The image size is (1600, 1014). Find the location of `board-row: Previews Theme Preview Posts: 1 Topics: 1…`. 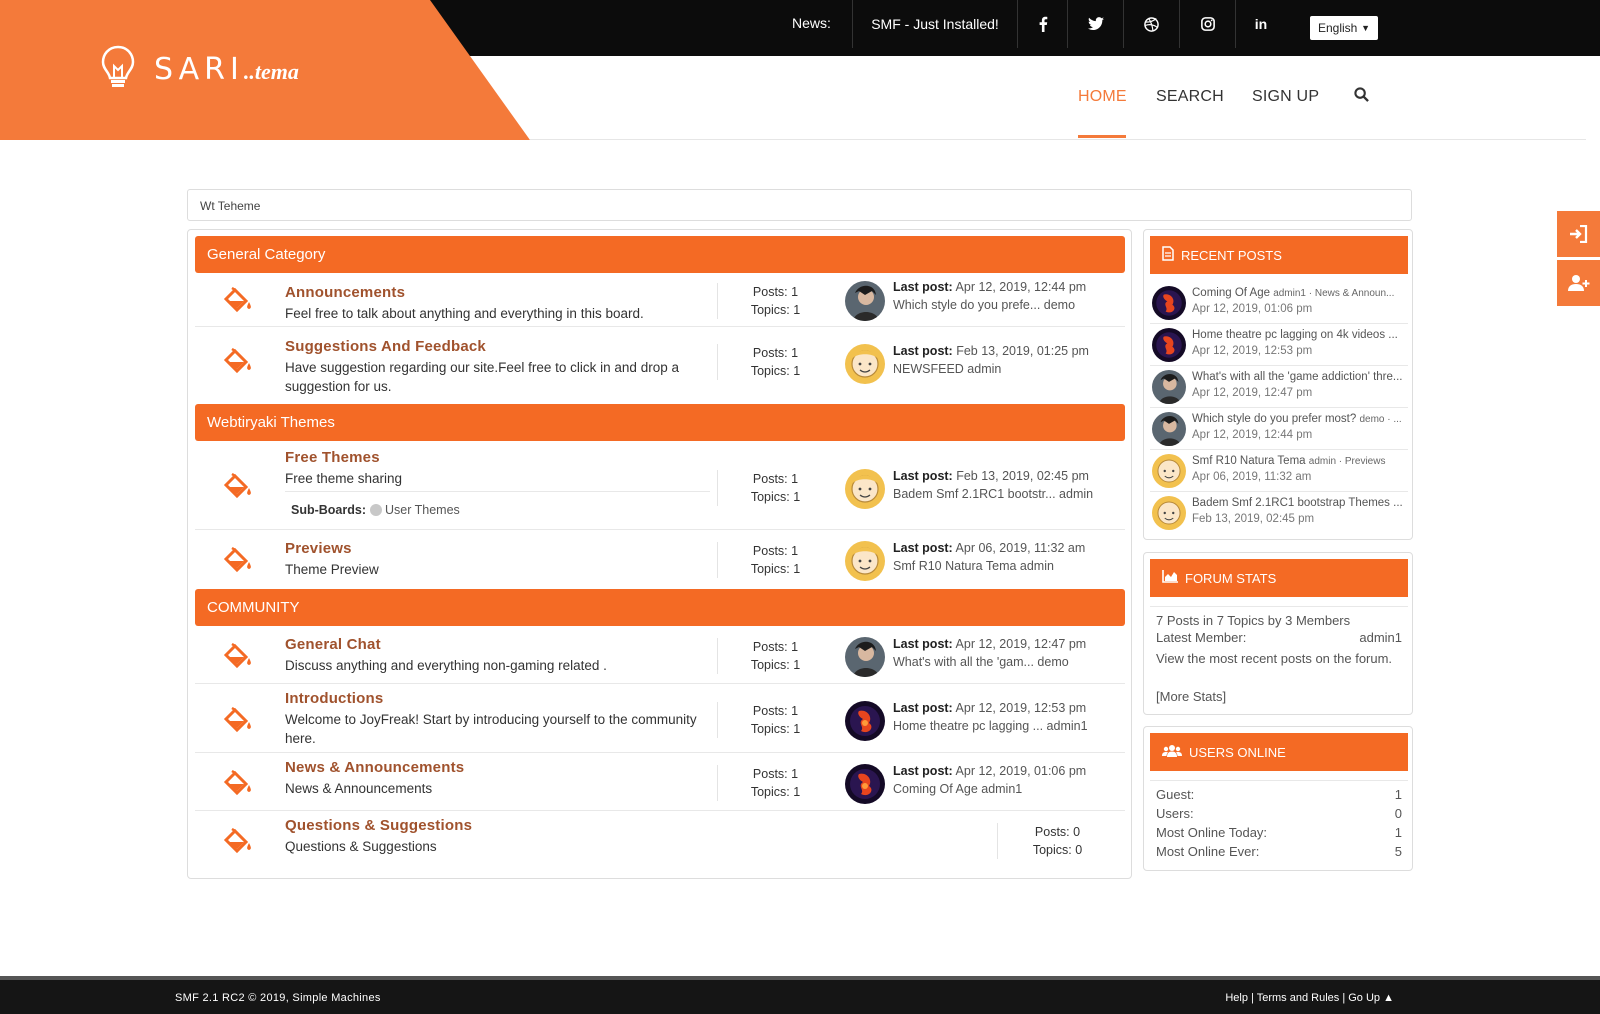

board-row: Previews Theme Preview Posts: 1 Topics: 1… is located at coordinates (660, 559).